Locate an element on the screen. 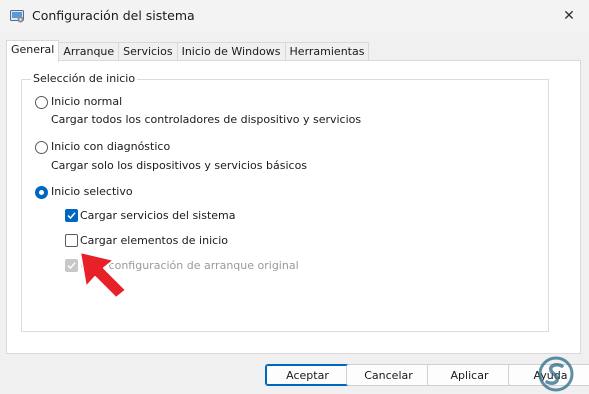  diagnostic-startup-label: Inicio con diagnóstico is located at coordinates (110, 146).